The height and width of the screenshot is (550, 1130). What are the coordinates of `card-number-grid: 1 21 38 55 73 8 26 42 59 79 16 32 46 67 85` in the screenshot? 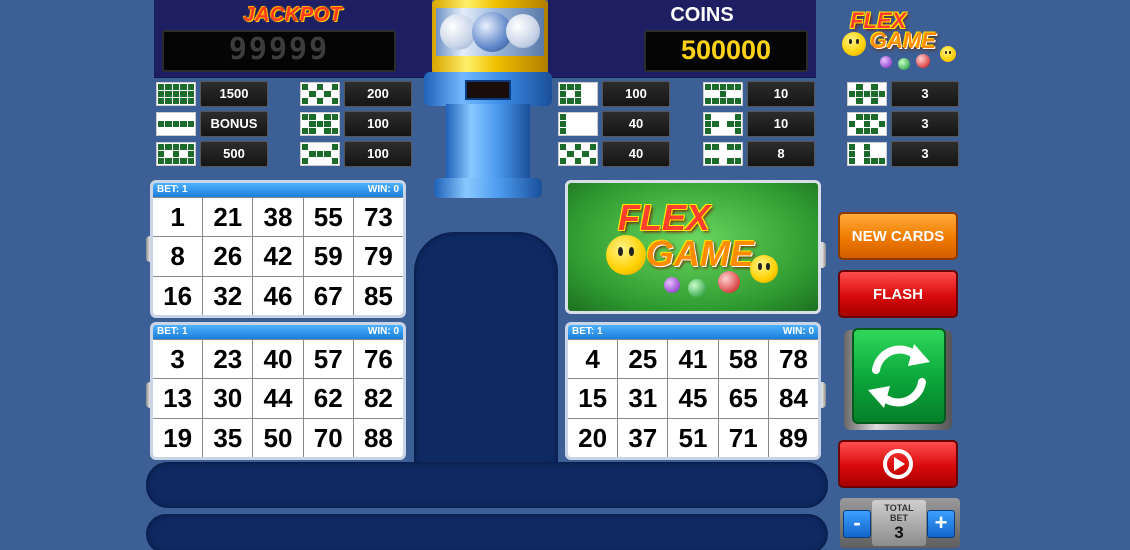 It's located at (278, 256).